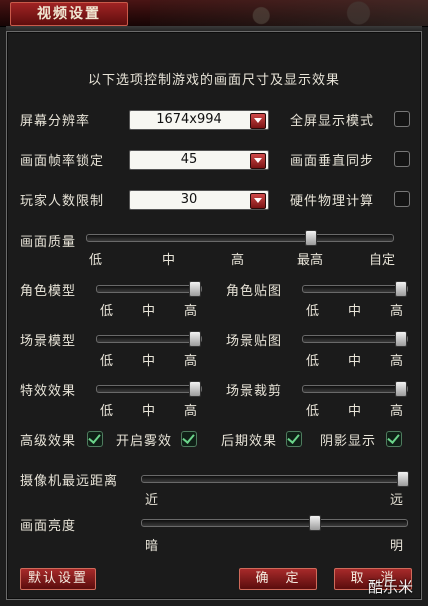  Describe the element at coordinates (194, 389) in the screenshot. I see `effects-quality-thumb` at that location.